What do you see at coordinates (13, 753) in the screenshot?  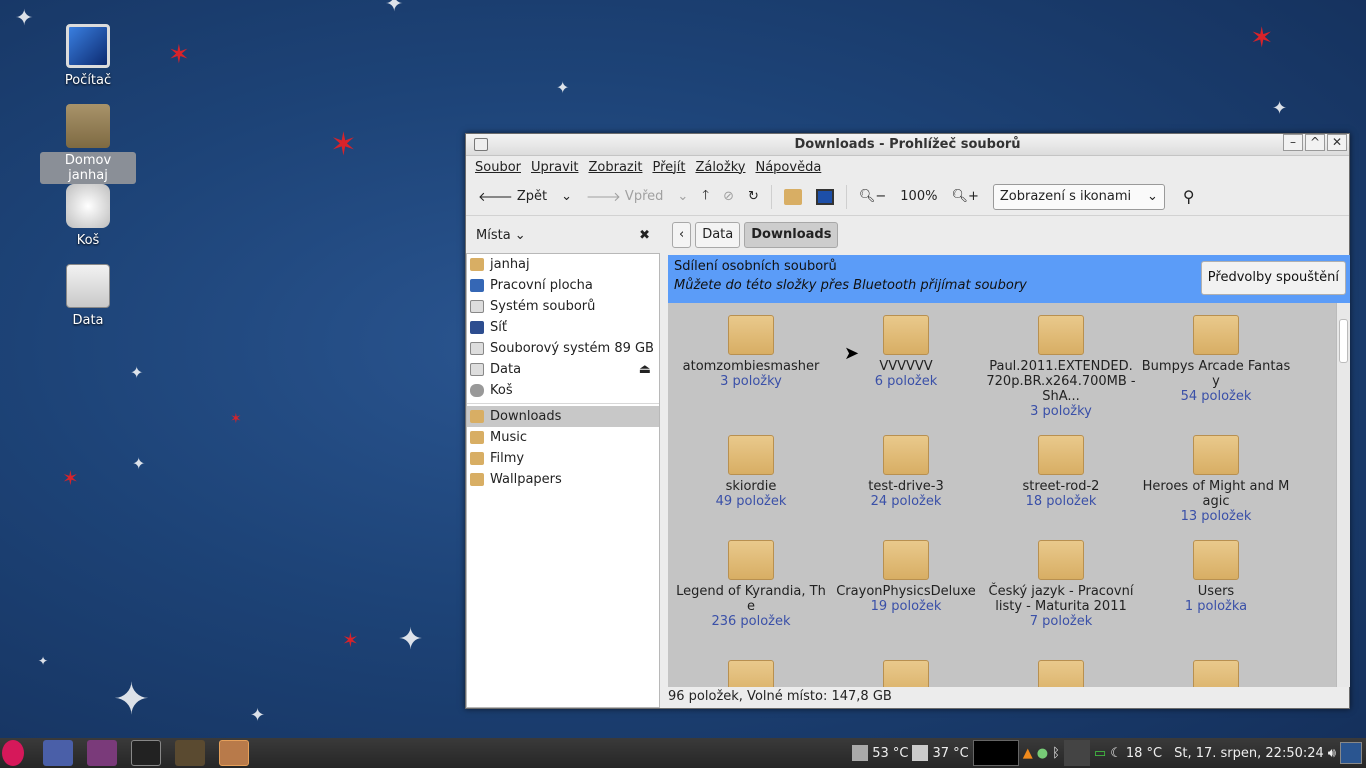 I see `debian-menu-icon` at bounding box center [13, 753].